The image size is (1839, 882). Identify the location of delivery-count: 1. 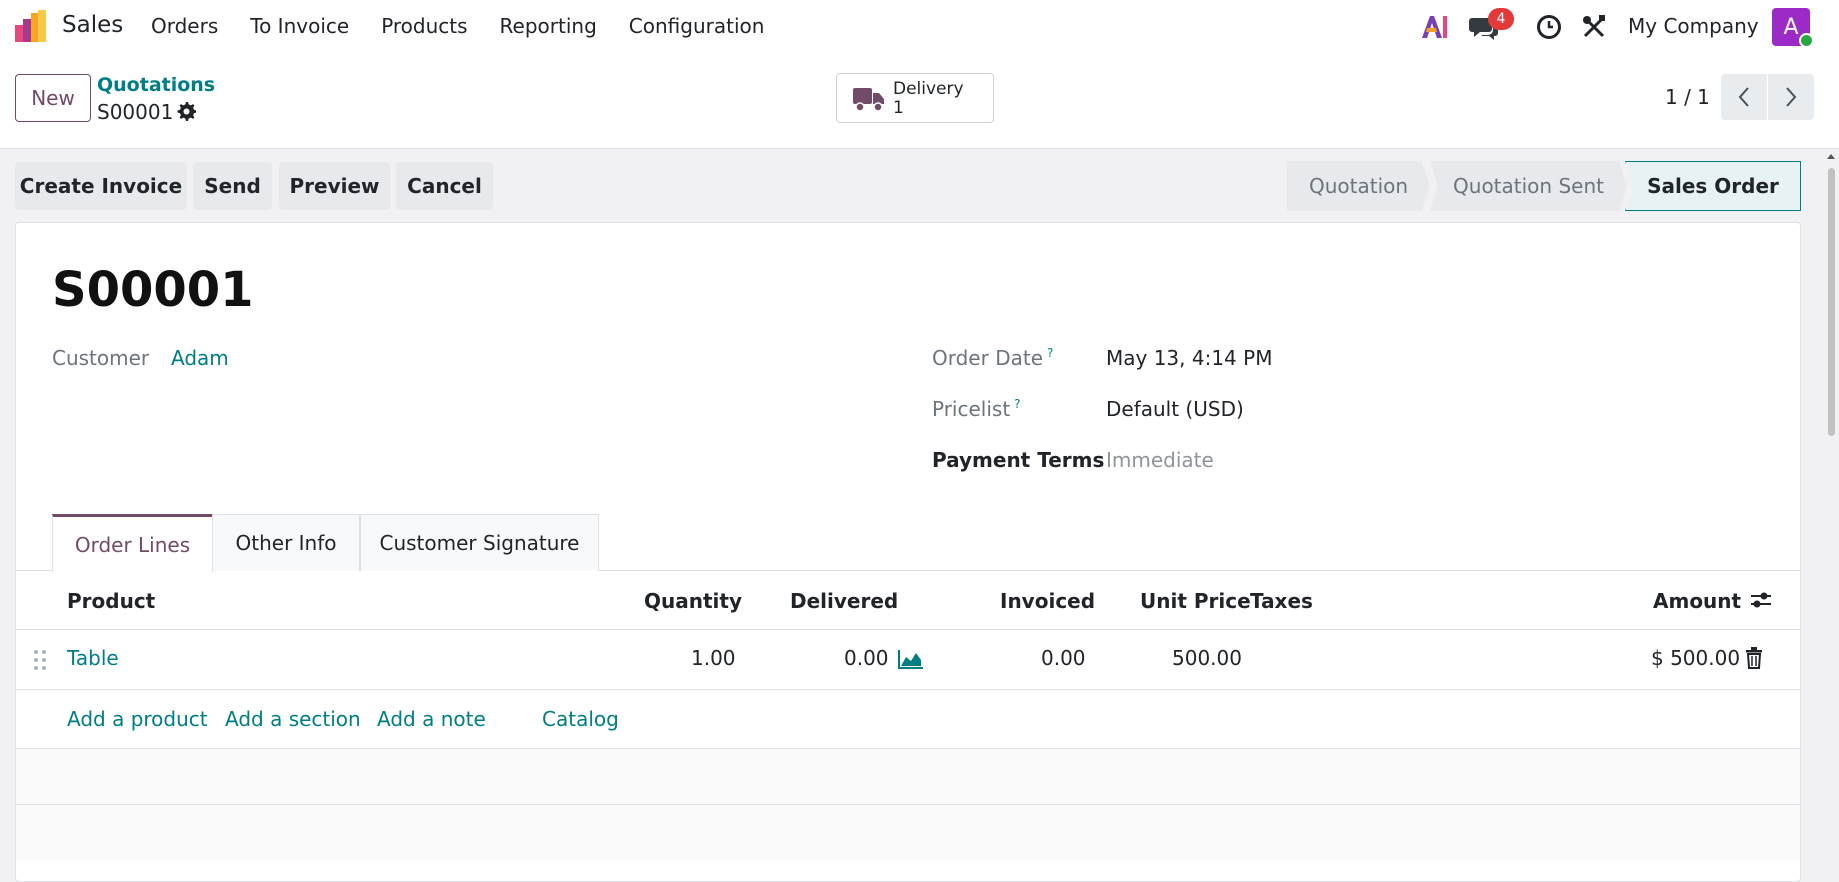
(898, 108).